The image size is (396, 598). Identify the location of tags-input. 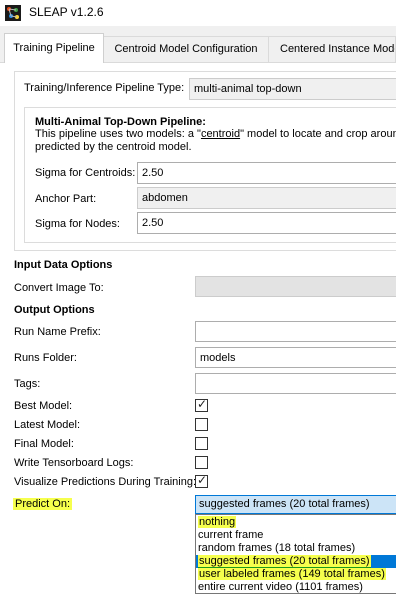
(295, 383).